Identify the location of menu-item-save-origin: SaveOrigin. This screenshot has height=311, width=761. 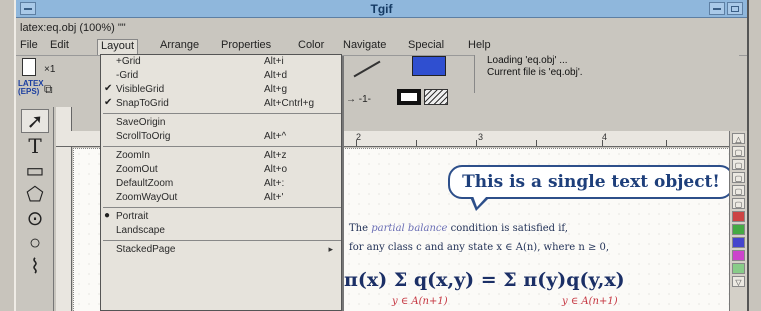
(221, 123).